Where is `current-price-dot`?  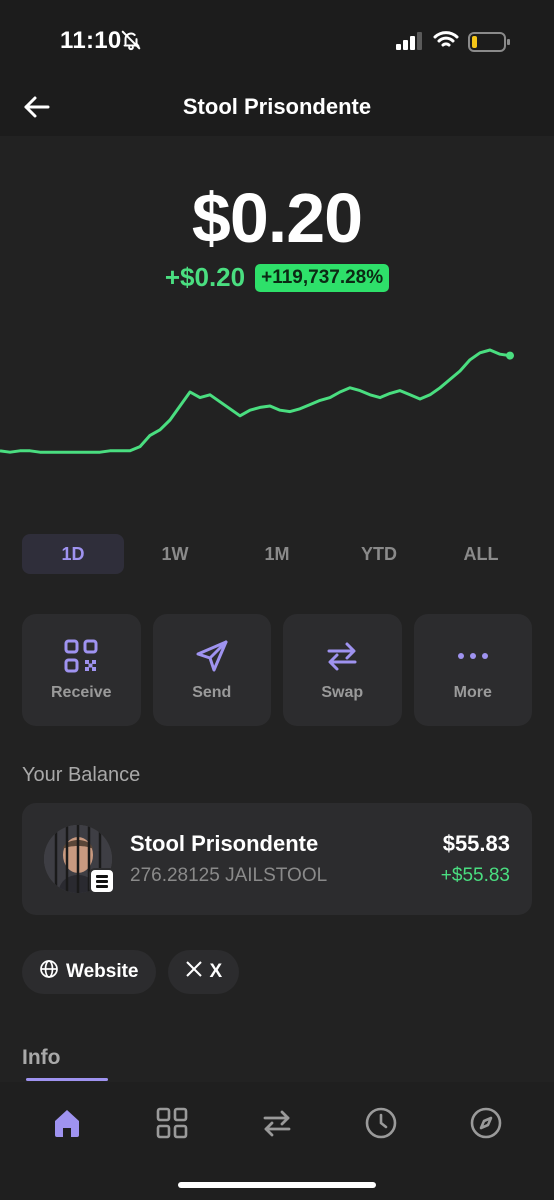 current-price-dot is located at coordinates (510, 355).